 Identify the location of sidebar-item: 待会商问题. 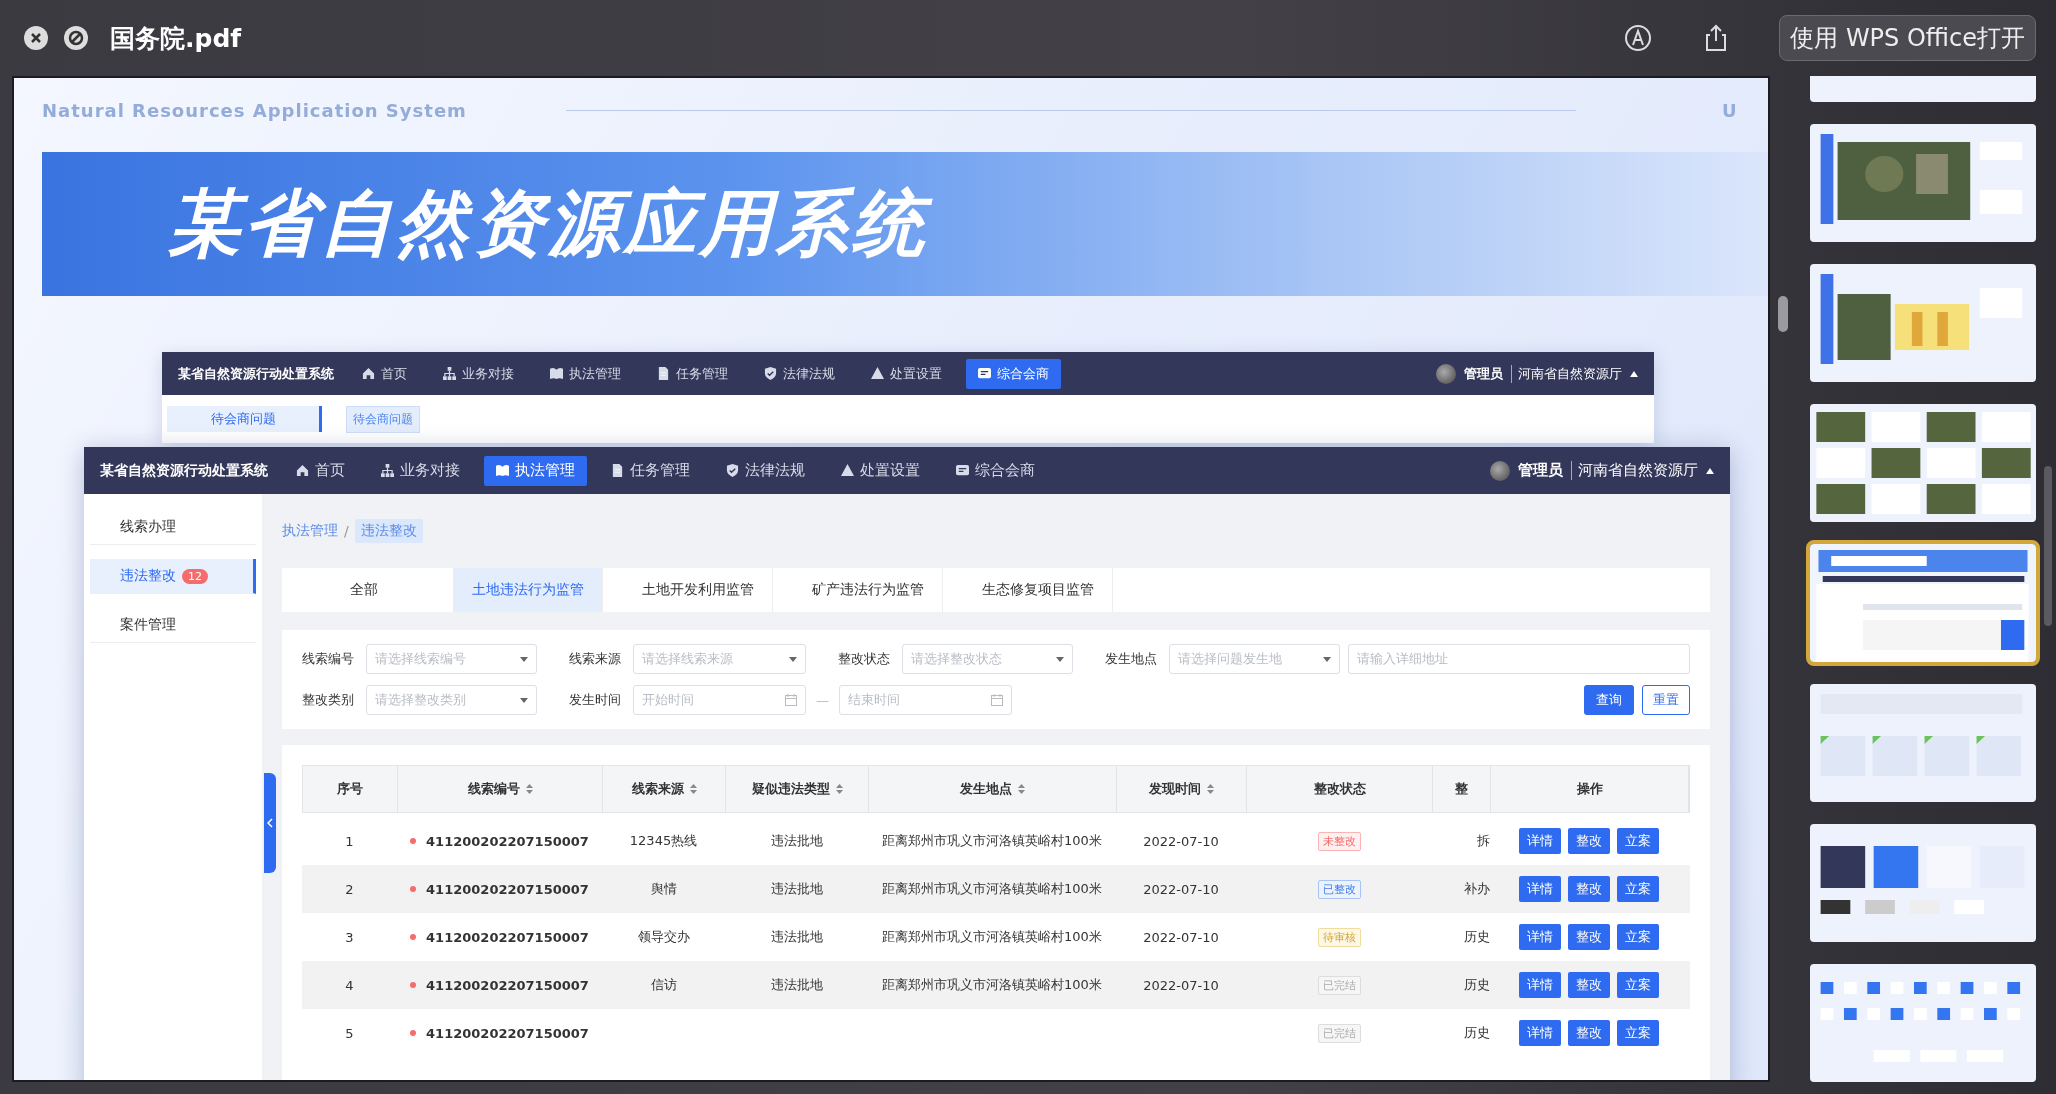
(244, 419).